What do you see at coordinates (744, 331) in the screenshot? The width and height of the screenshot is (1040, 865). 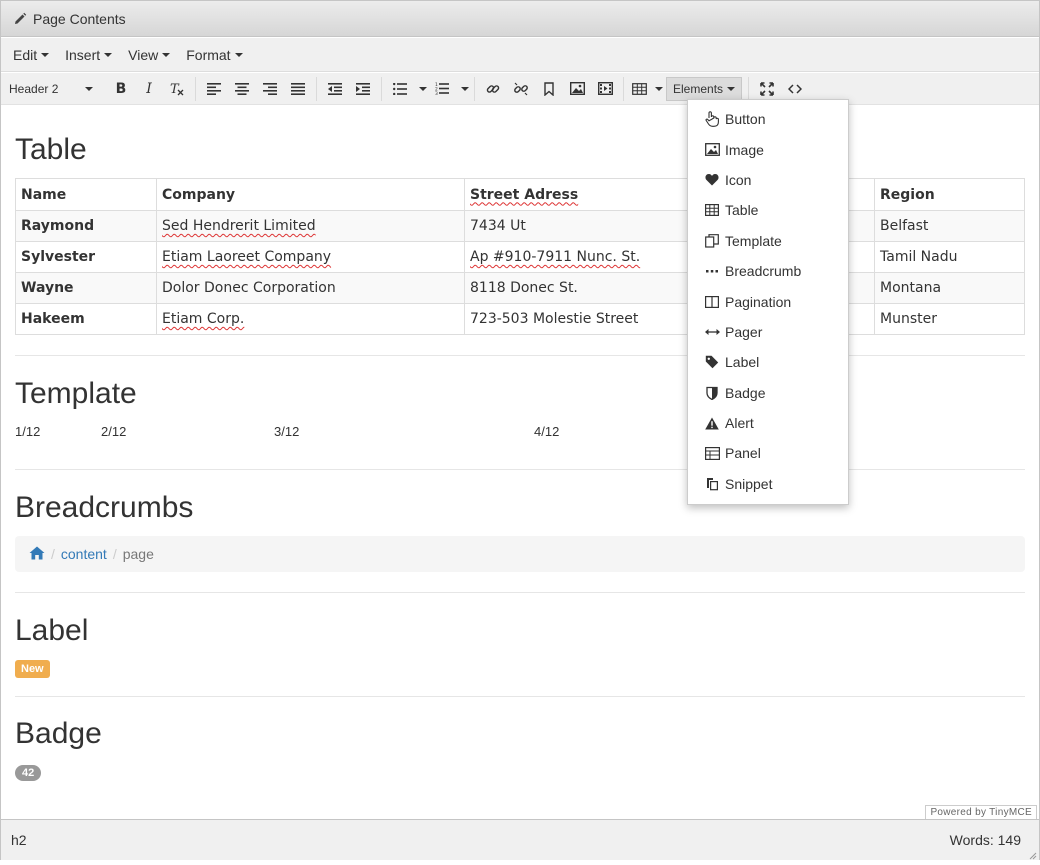 I see `menu-item-label: Pager` at bounding box center [744, 331].